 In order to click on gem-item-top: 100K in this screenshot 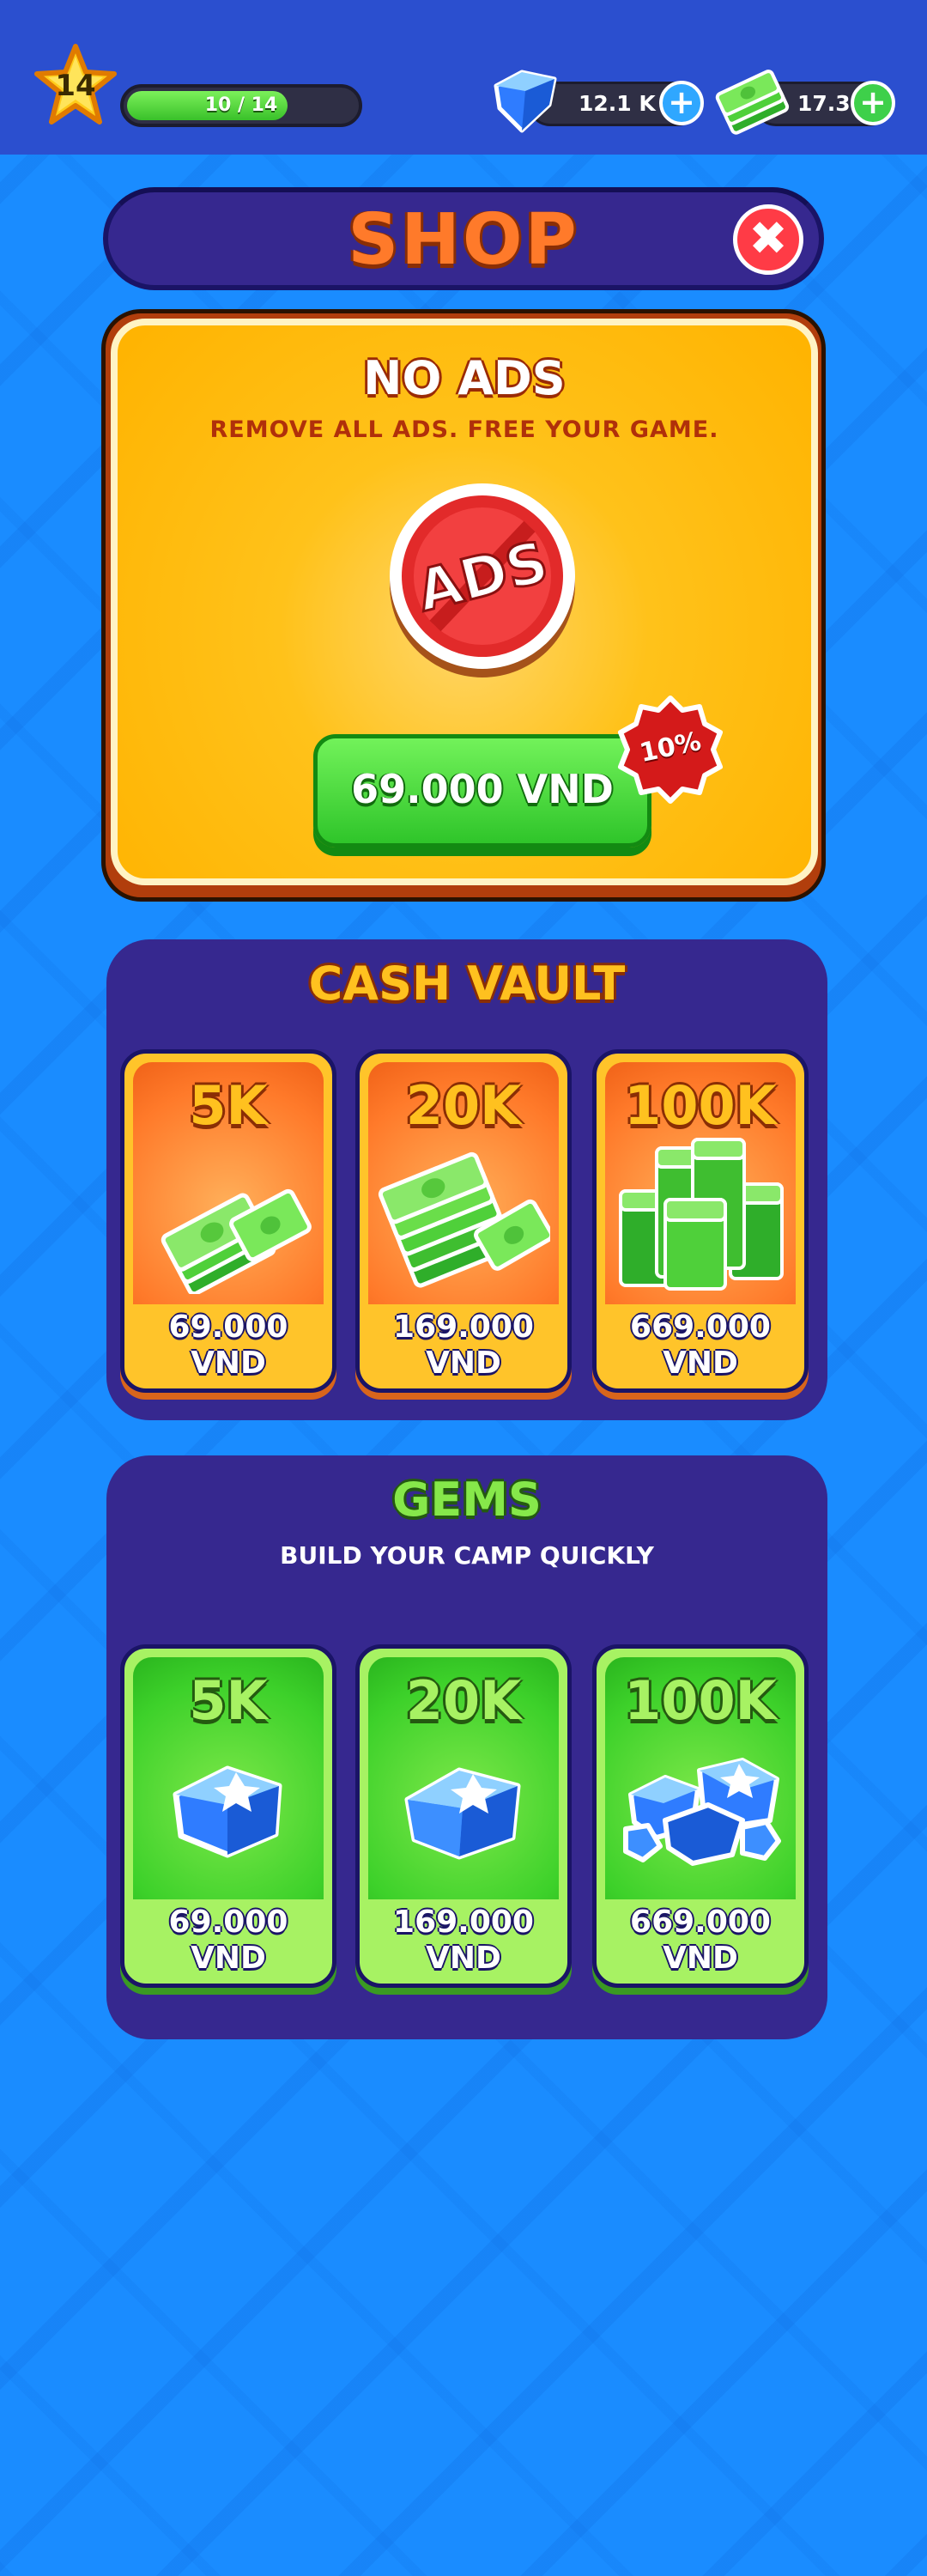, I will do `click(700, 1778)`.